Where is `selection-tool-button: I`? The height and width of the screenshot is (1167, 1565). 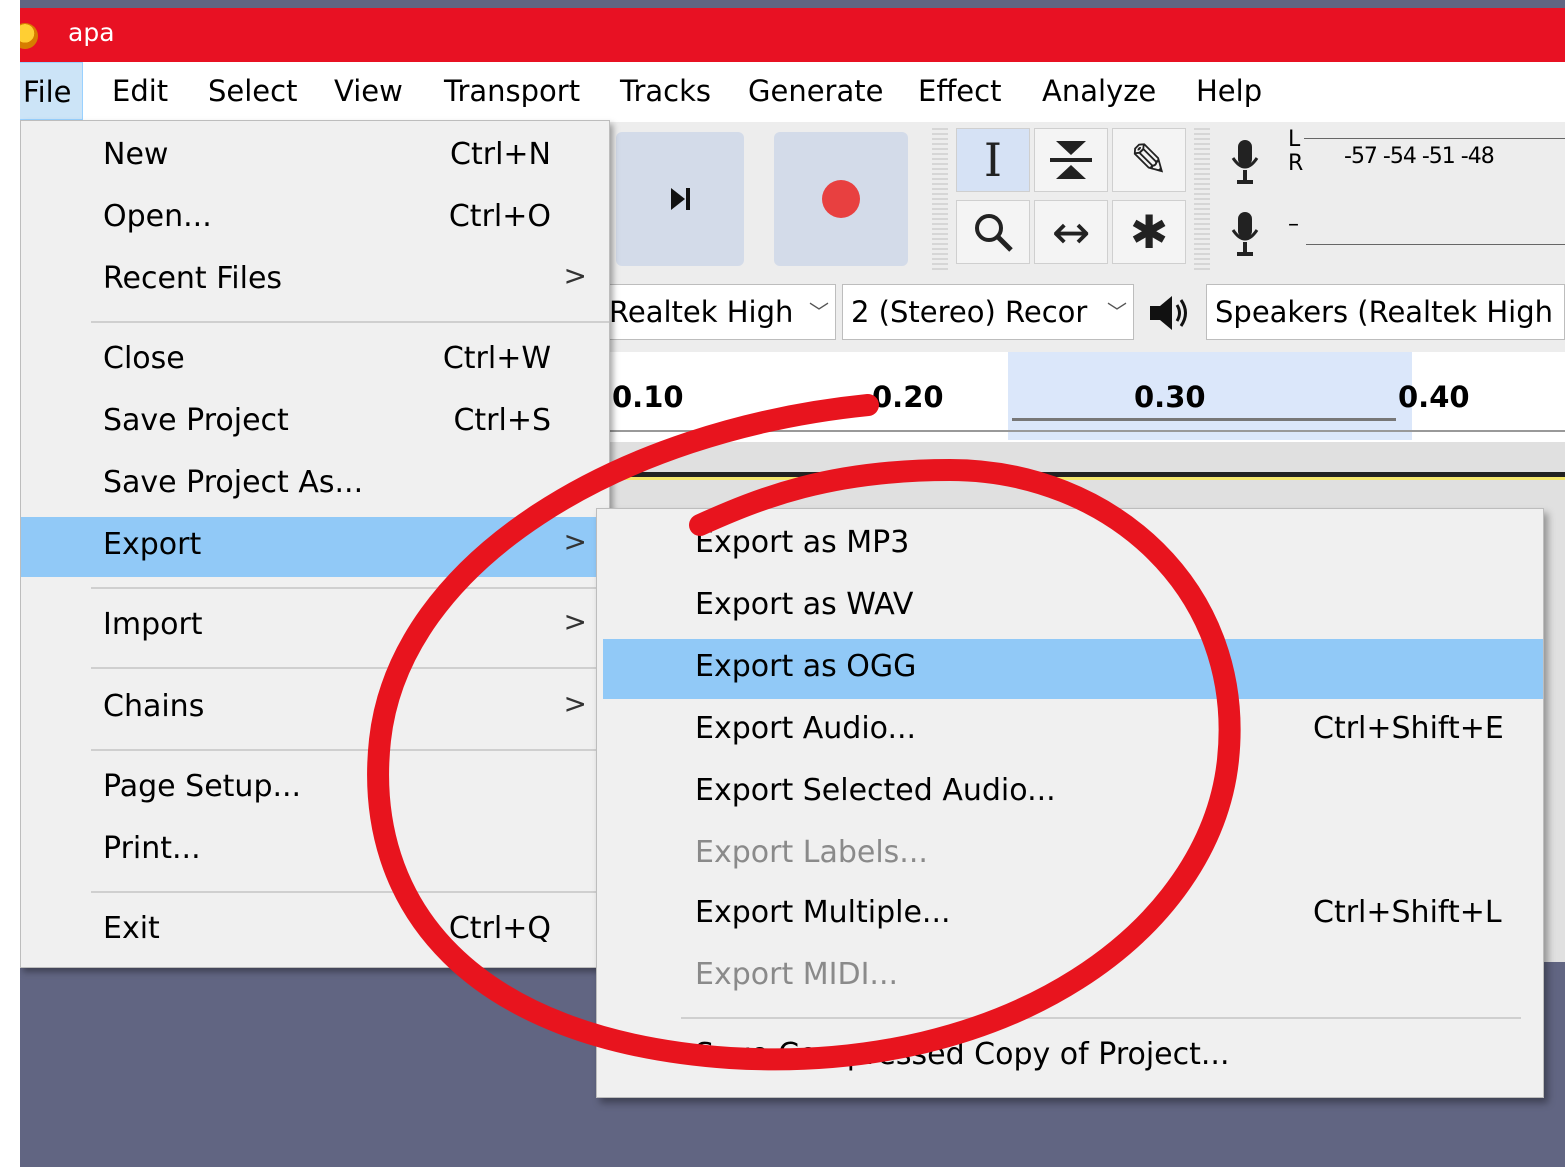
selection-tool-button: I is located at coordinates (993, 160).